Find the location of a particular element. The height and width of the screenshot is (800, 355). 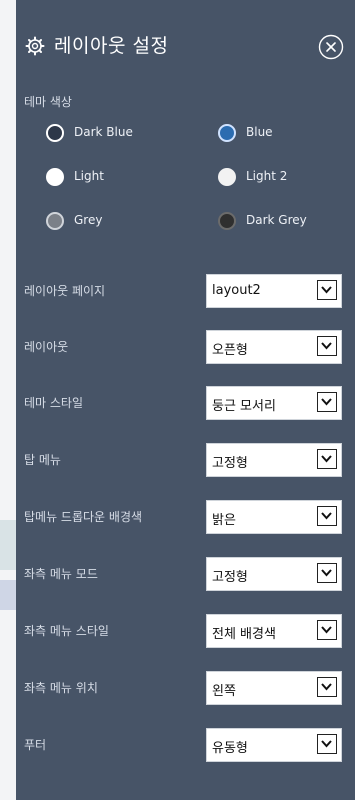

footer-select: 유동형 is located at coordinates (274, 745).